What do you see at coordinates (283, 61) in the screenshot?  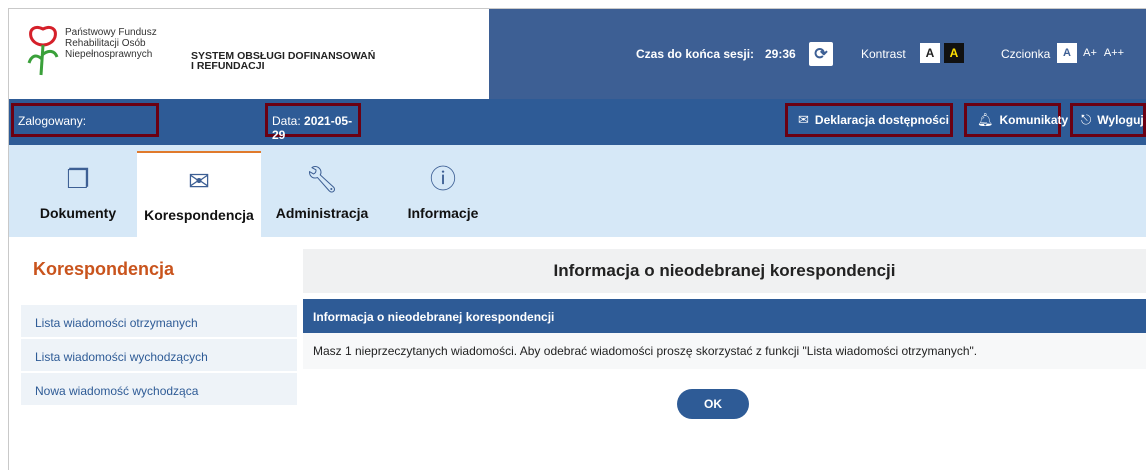 I see `system-name: SYSTEM OBSŁUGI DOFINANSOWAŃ I REFUNDACJI` at bounding box center [283, 61].